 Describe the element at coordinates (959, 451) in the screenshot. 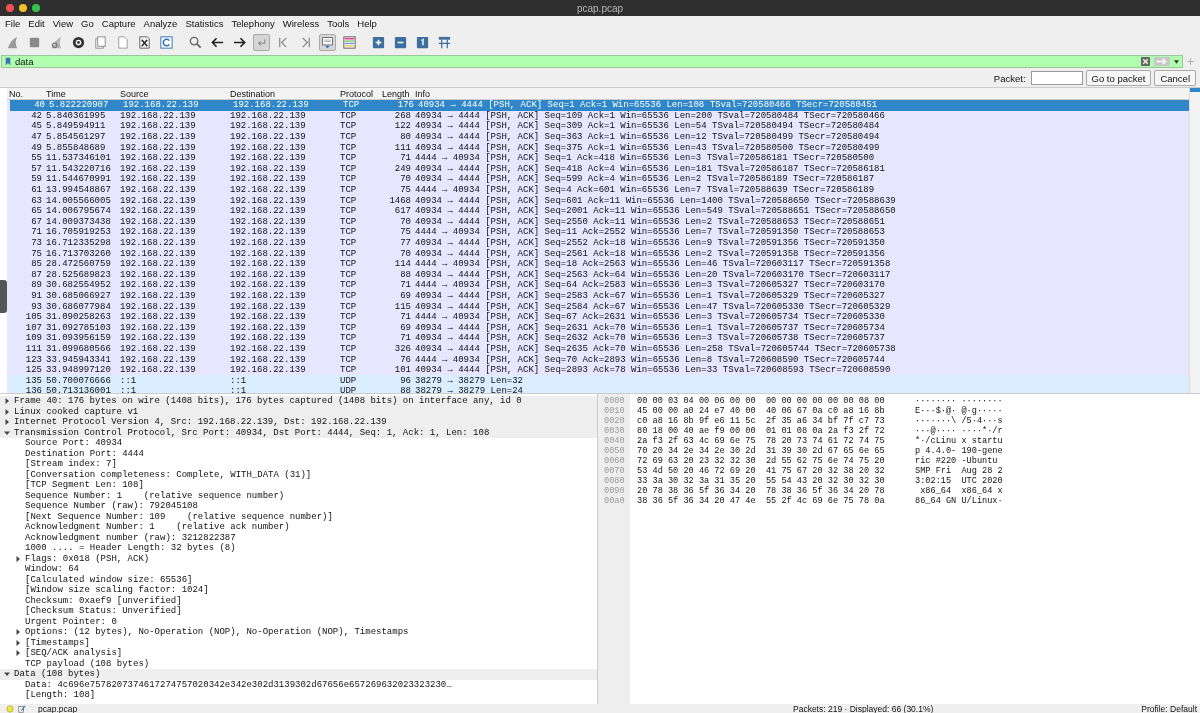

I see `ascii-bytes: p 4.4.0- 190-gene` at that location.